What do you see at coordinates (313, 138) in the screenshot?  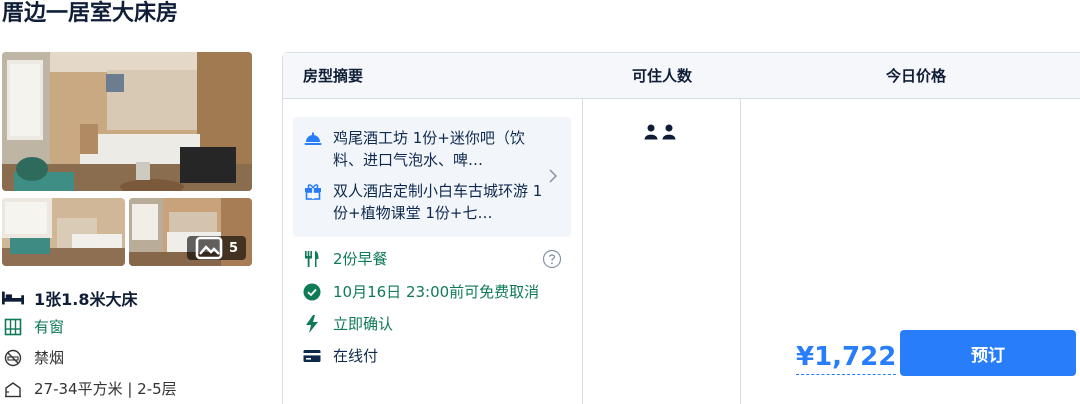 I see `cloche-icon` at bounding box center [313, 138].